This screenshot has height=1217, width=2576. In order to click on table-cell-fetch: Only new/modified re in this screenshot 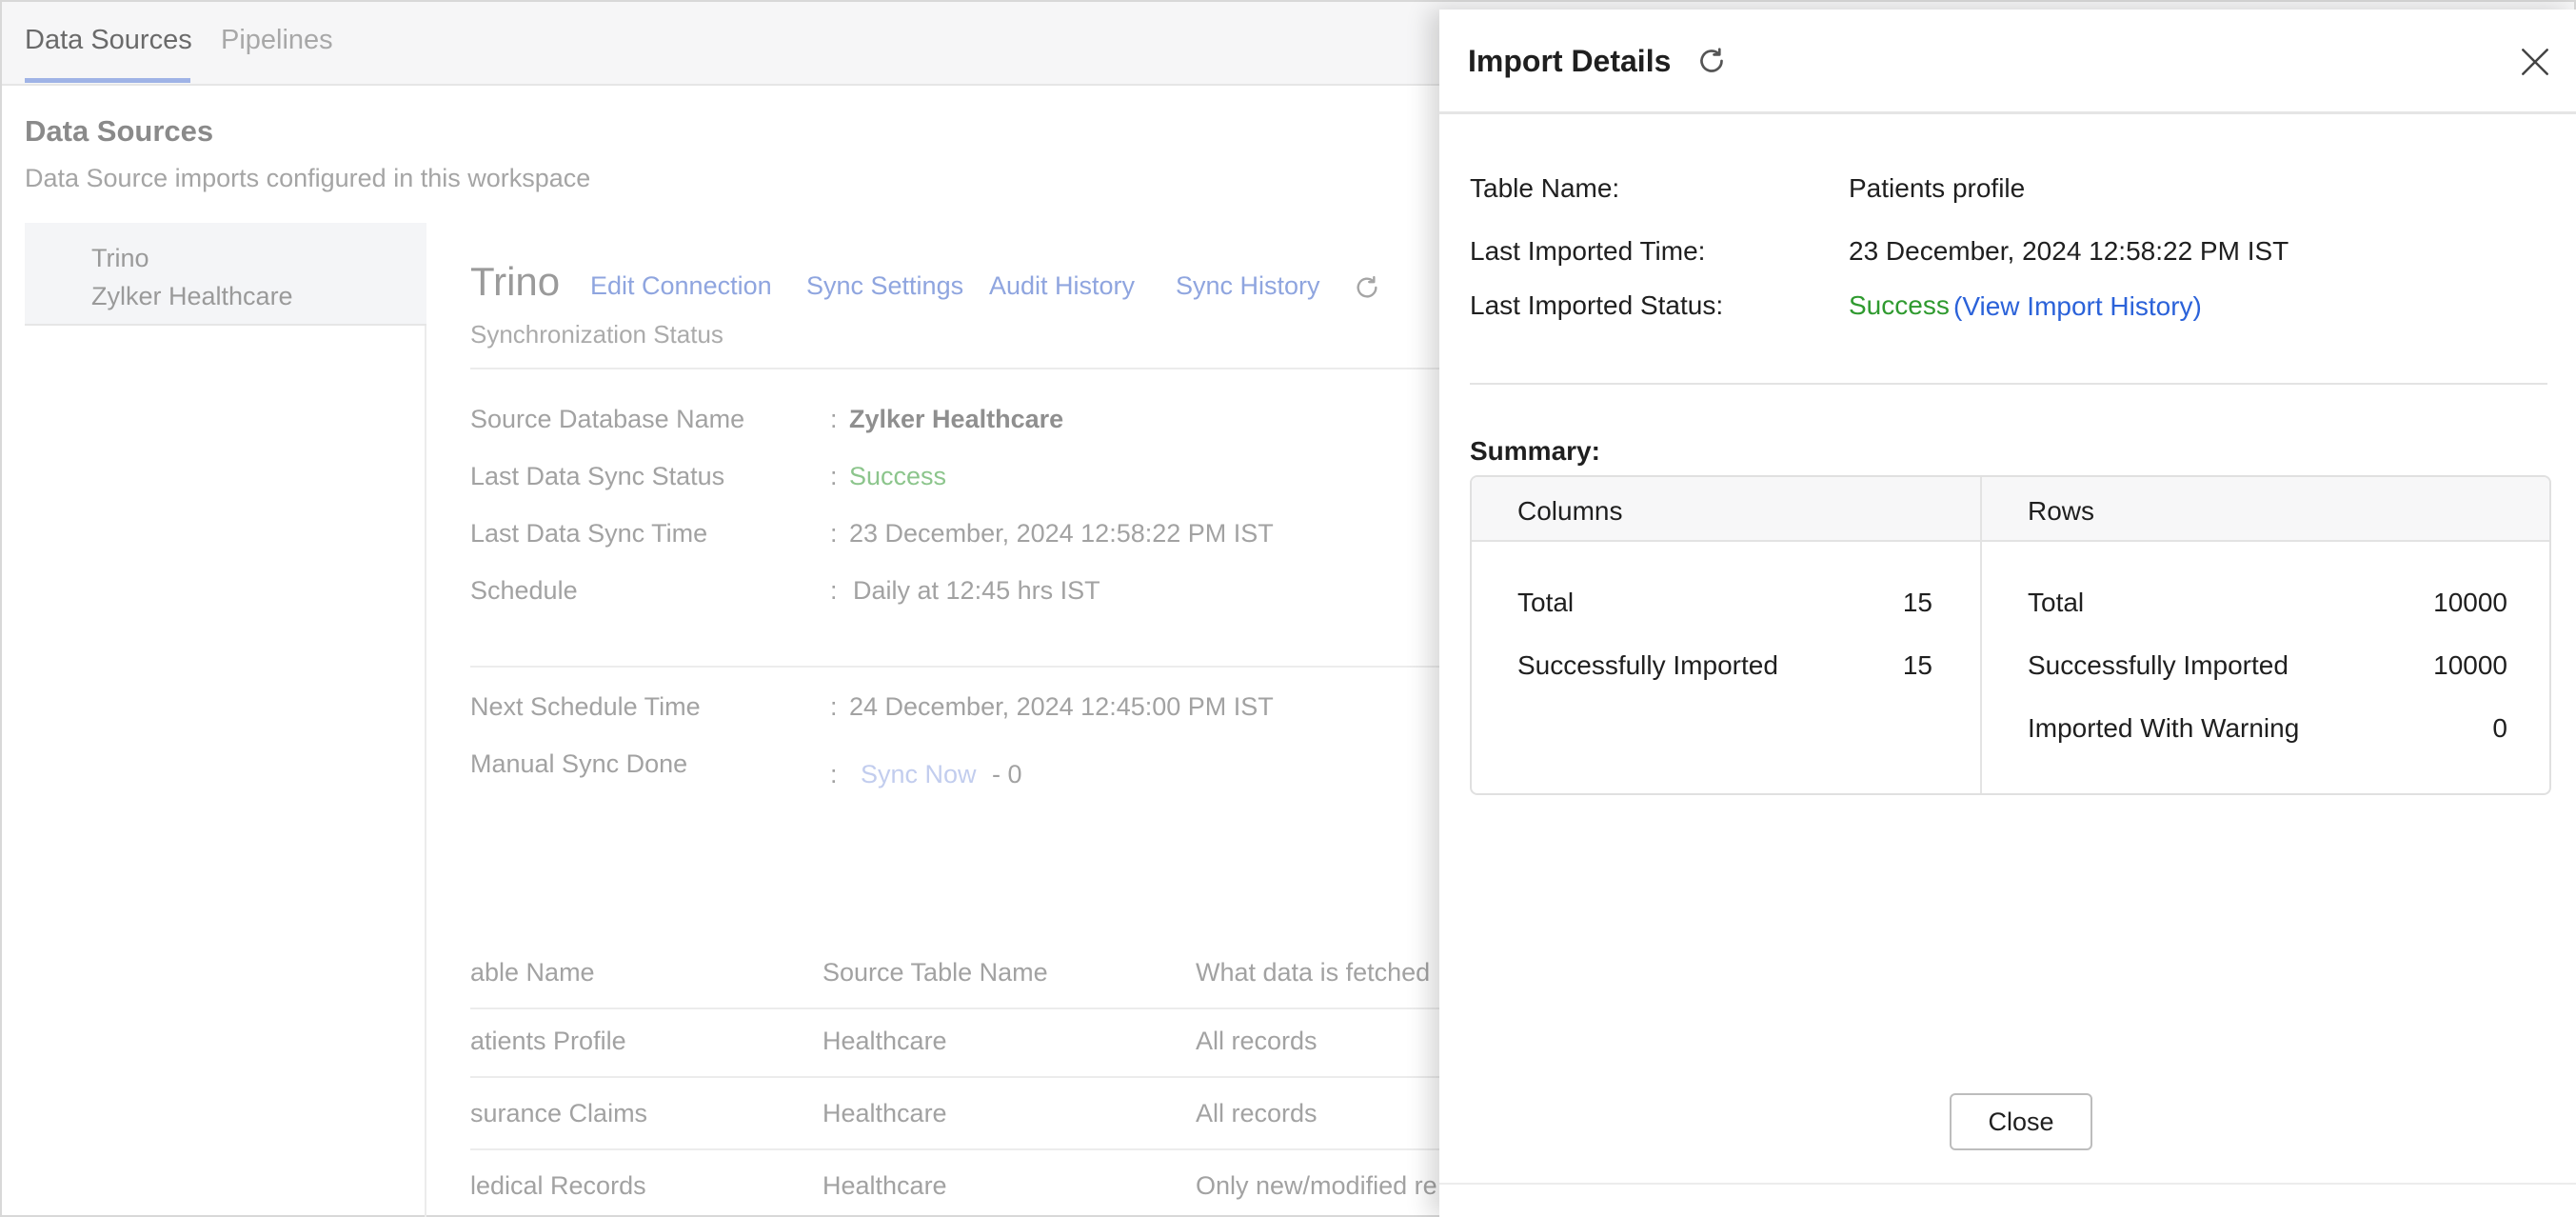, I will do `click(1316, 1185)`.